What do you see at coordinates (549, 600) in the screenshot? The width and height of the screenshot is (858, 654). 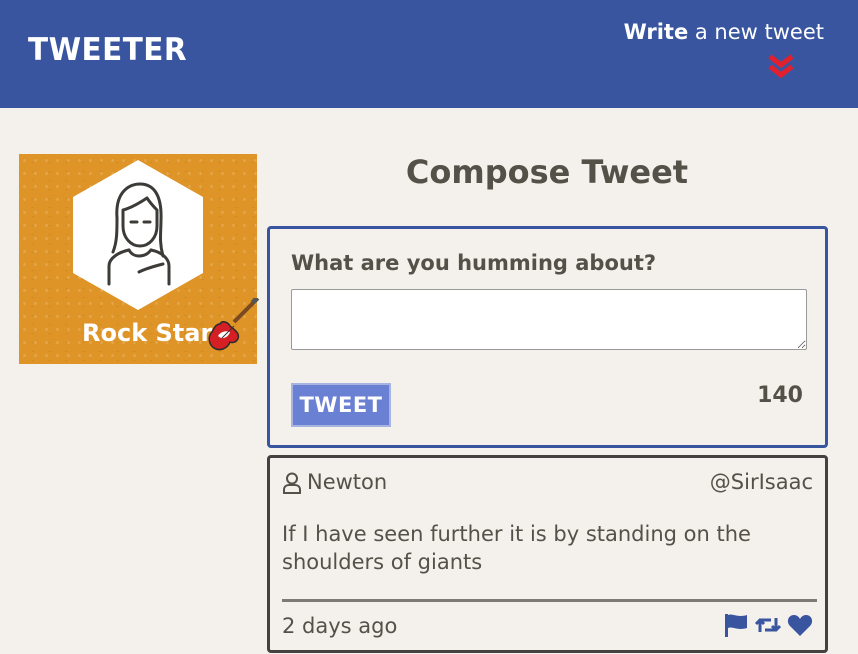 I see `tweet-divider` at bounding box center [549, 600].